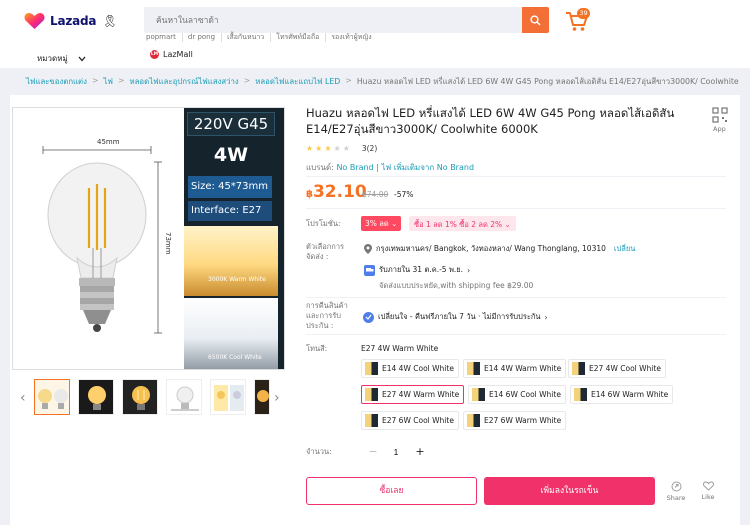  I want to click on variant-option: E14 6W Cool White, so click(517, 394).